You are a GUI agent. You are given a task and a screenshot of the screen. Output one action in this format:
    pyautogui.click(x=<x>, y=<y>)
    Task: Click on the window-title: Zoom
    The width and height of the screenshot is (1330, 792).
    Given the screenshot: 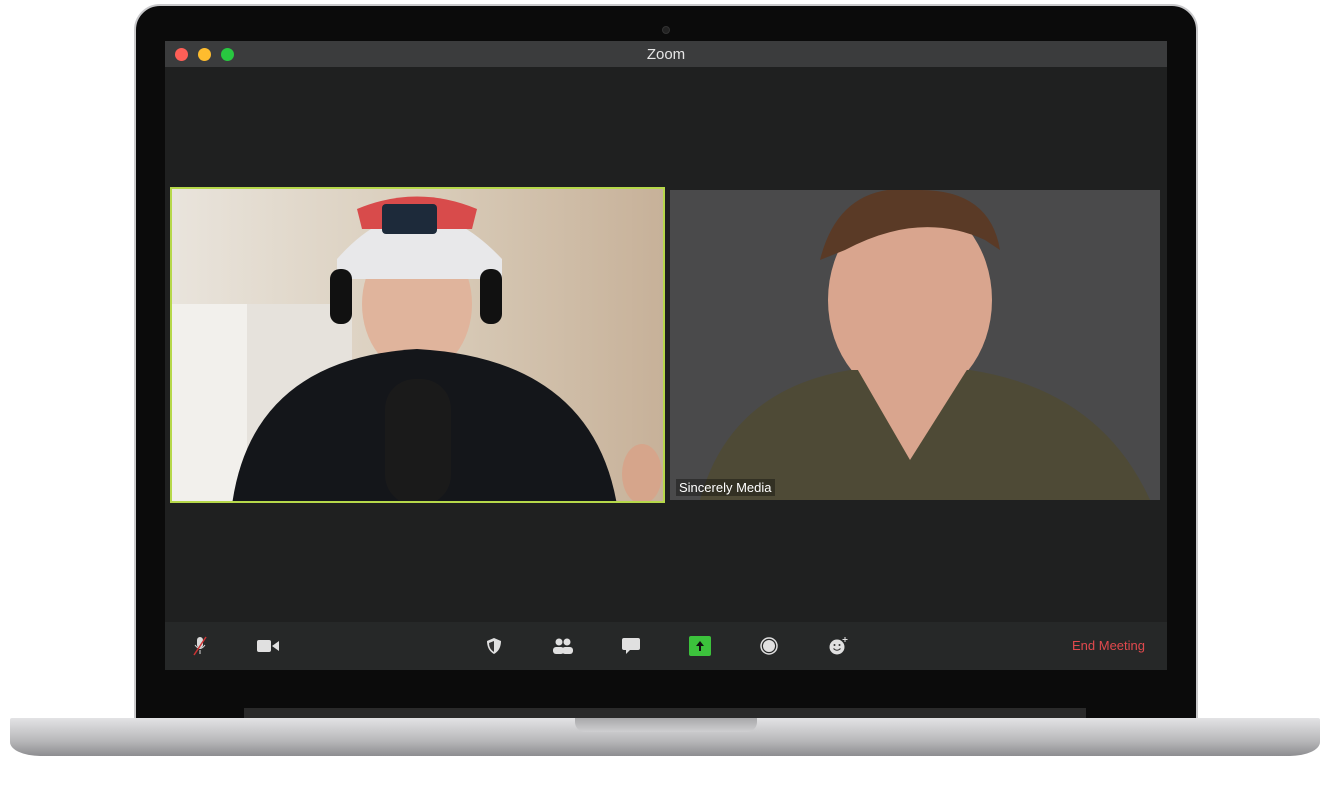 What is the action you would take?
    pyautogui.click(x=666, y=54)
    